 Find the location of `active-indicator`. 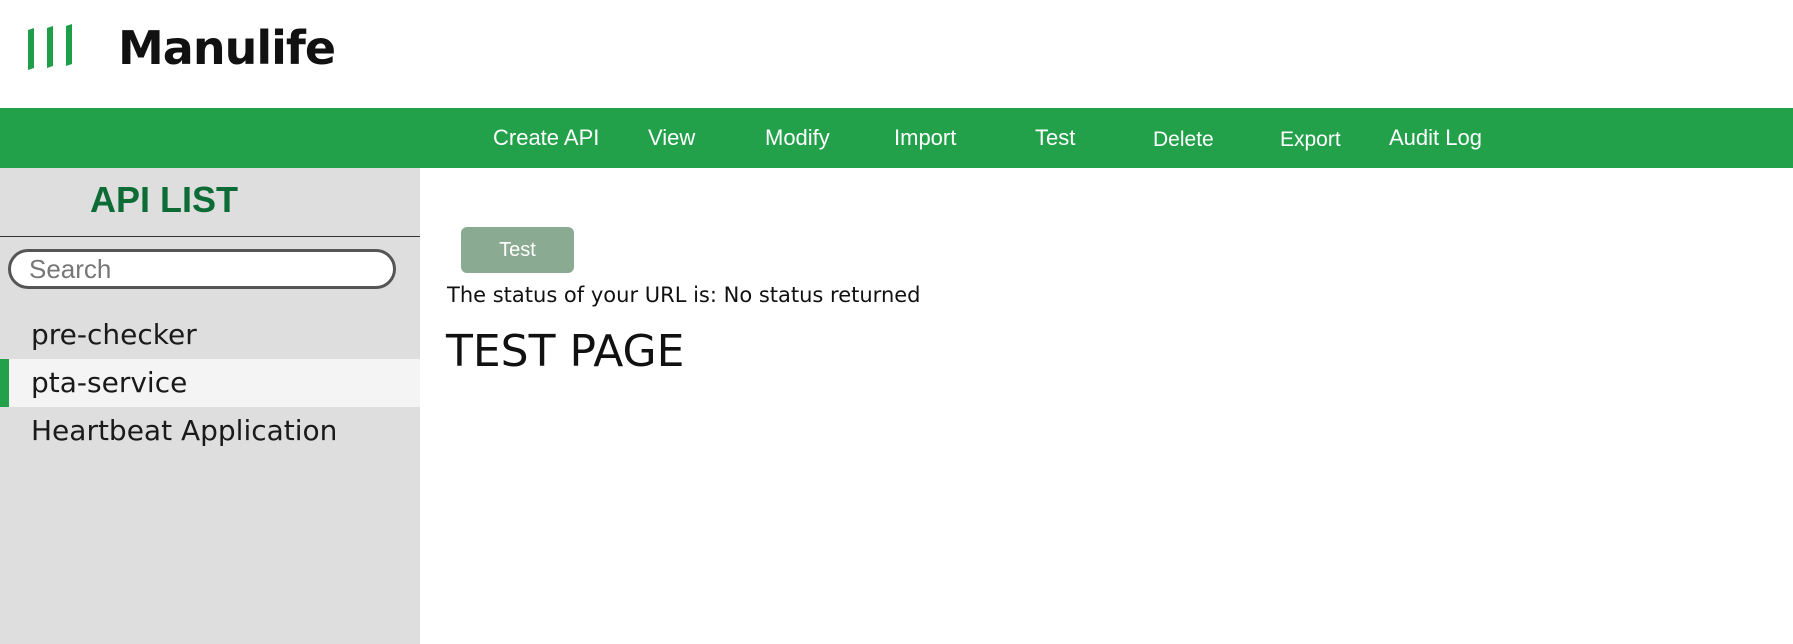

active-indicator is located at coordinates (4, 383).